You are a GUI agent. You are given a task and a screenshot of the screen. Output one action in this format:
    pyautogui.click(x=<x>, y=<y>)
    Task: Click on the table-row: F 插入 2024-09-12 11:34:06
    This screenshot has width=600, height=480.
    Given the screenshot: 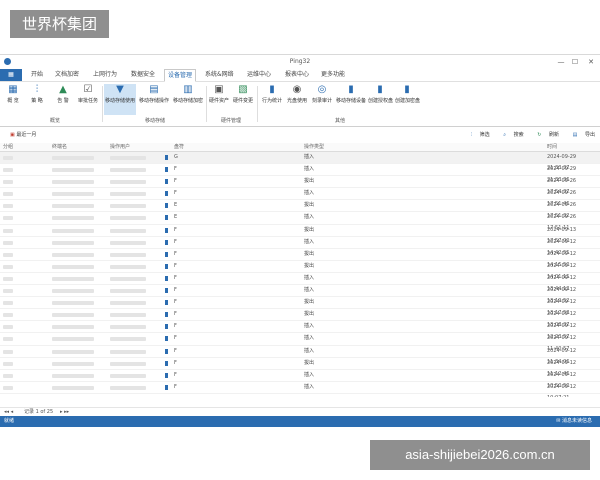 What is the action you would take?
    pyautogui.click(x=300, y=355)
    